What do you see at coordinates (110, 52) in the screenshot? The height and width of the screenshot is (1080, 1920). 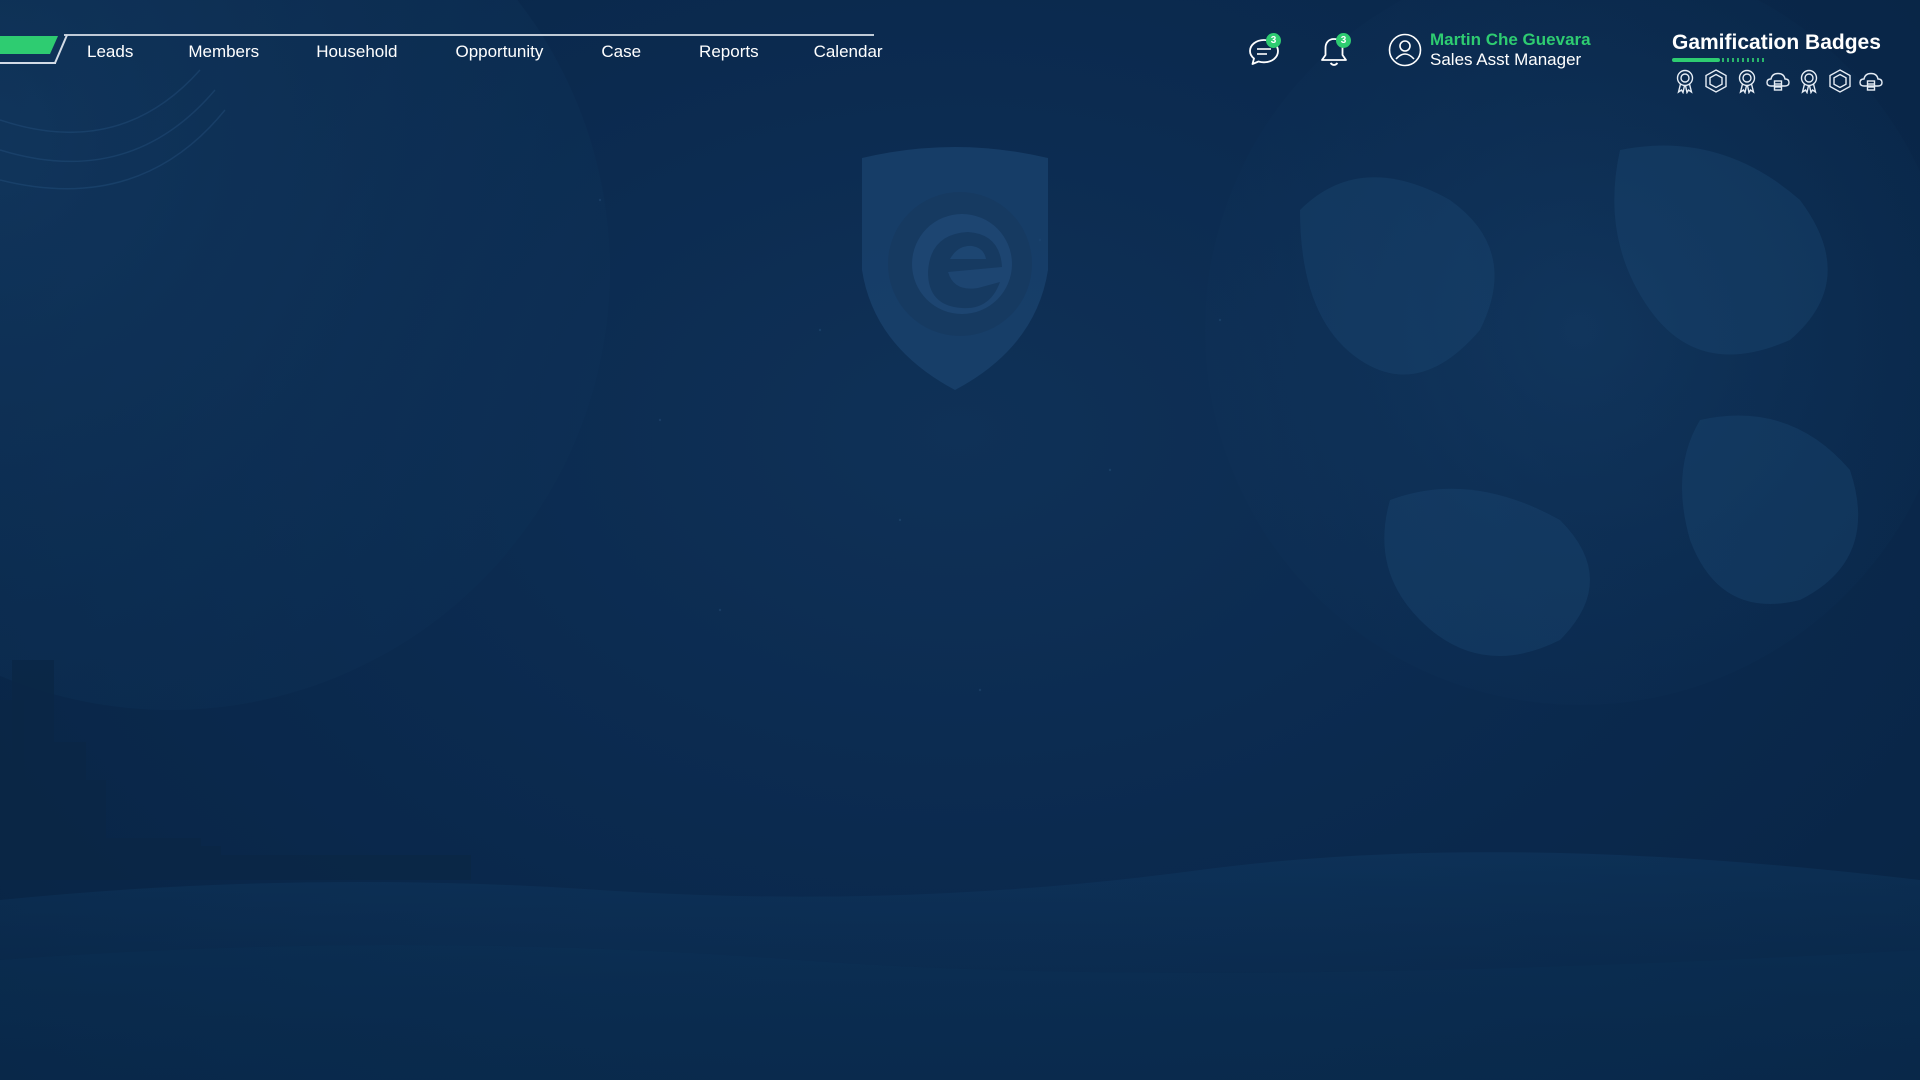 I see `nav-item-leads: Leads` at bounding box center [110, 52].